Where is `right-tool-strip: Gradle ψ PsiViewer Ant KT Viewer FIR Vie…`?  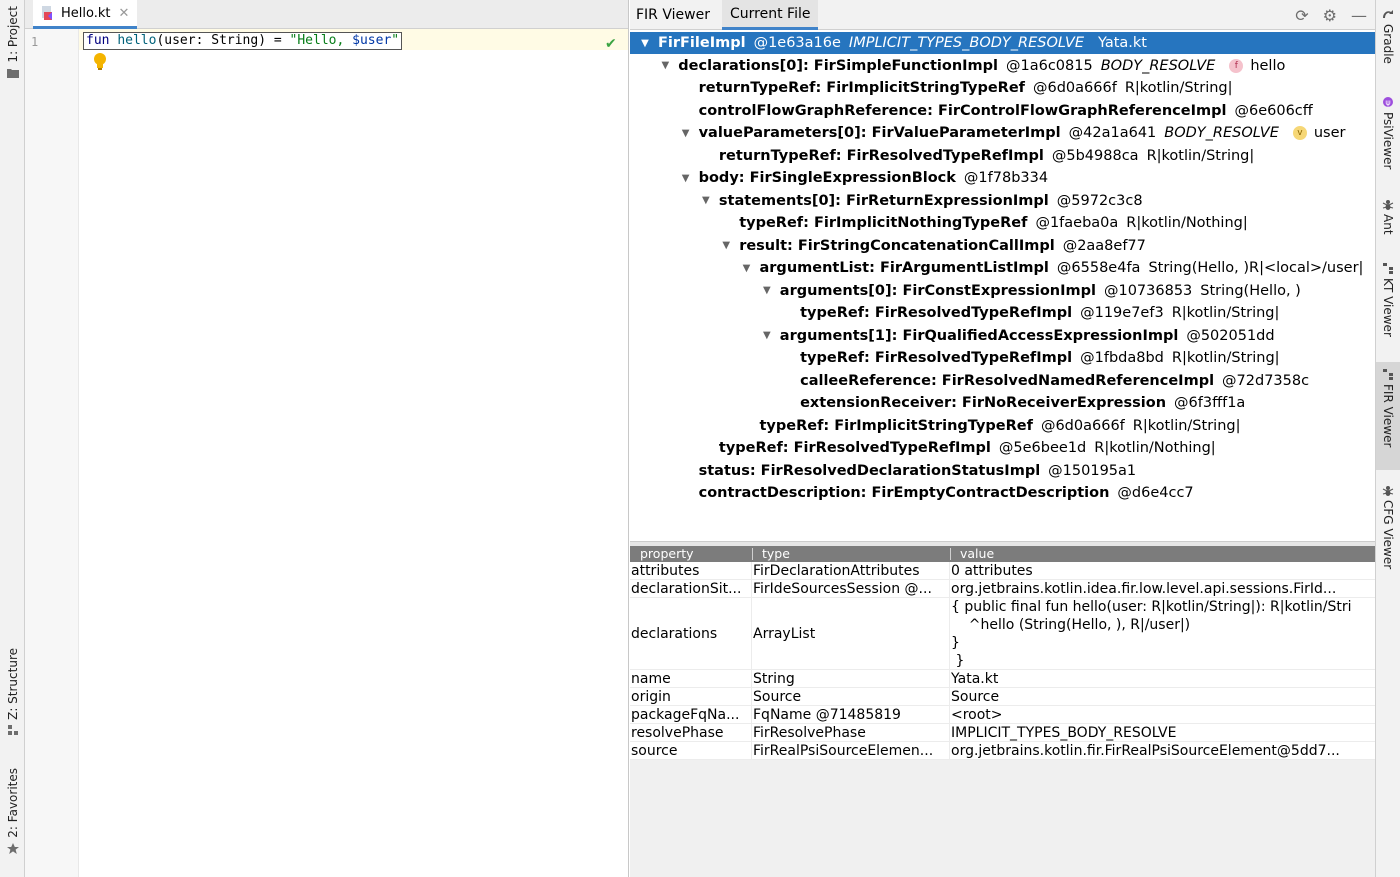 right-tool-strip: Gradle ψ PsiViewer Ant KT Viewer FIR Vie… is located at coordinates (1387, 438).